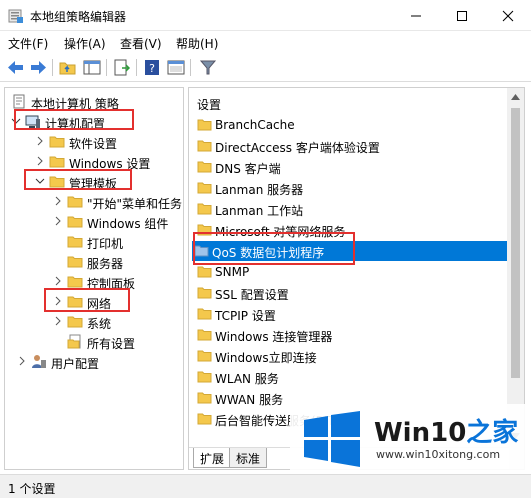 This screenshot has width=531, height=498. Describe the element at coordinates (232, 272) in the screenshot. I see `list-item-label: SNMP` at that location.